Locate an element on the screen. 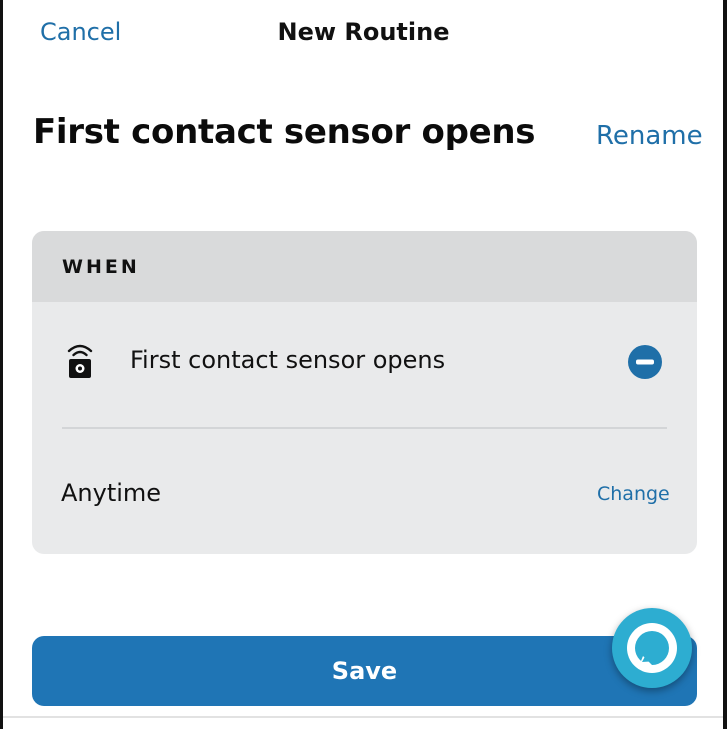 The image size is (727, 729). when-label: WHEN is located at coordinates (101, 267).